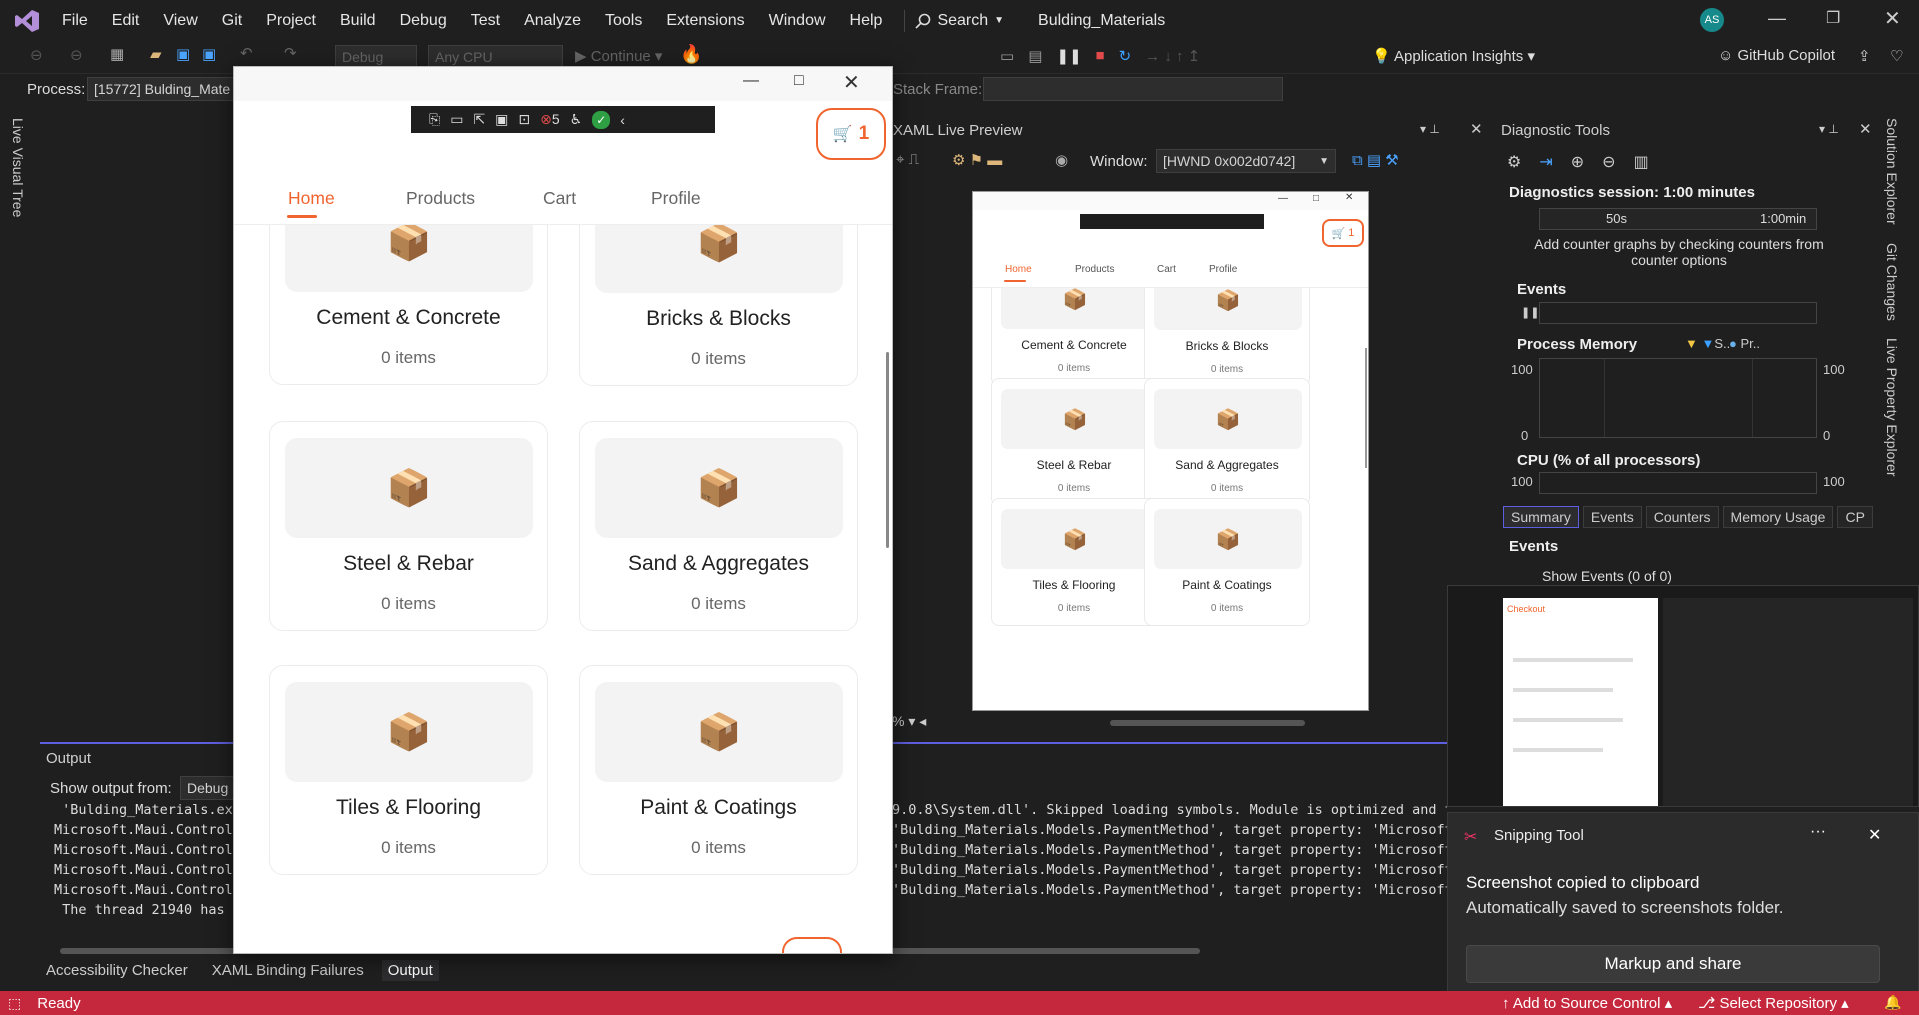  Describe the element at coordinates (524, 119) in the screenshot. I see `adorner-icon: ⊡` at that location.